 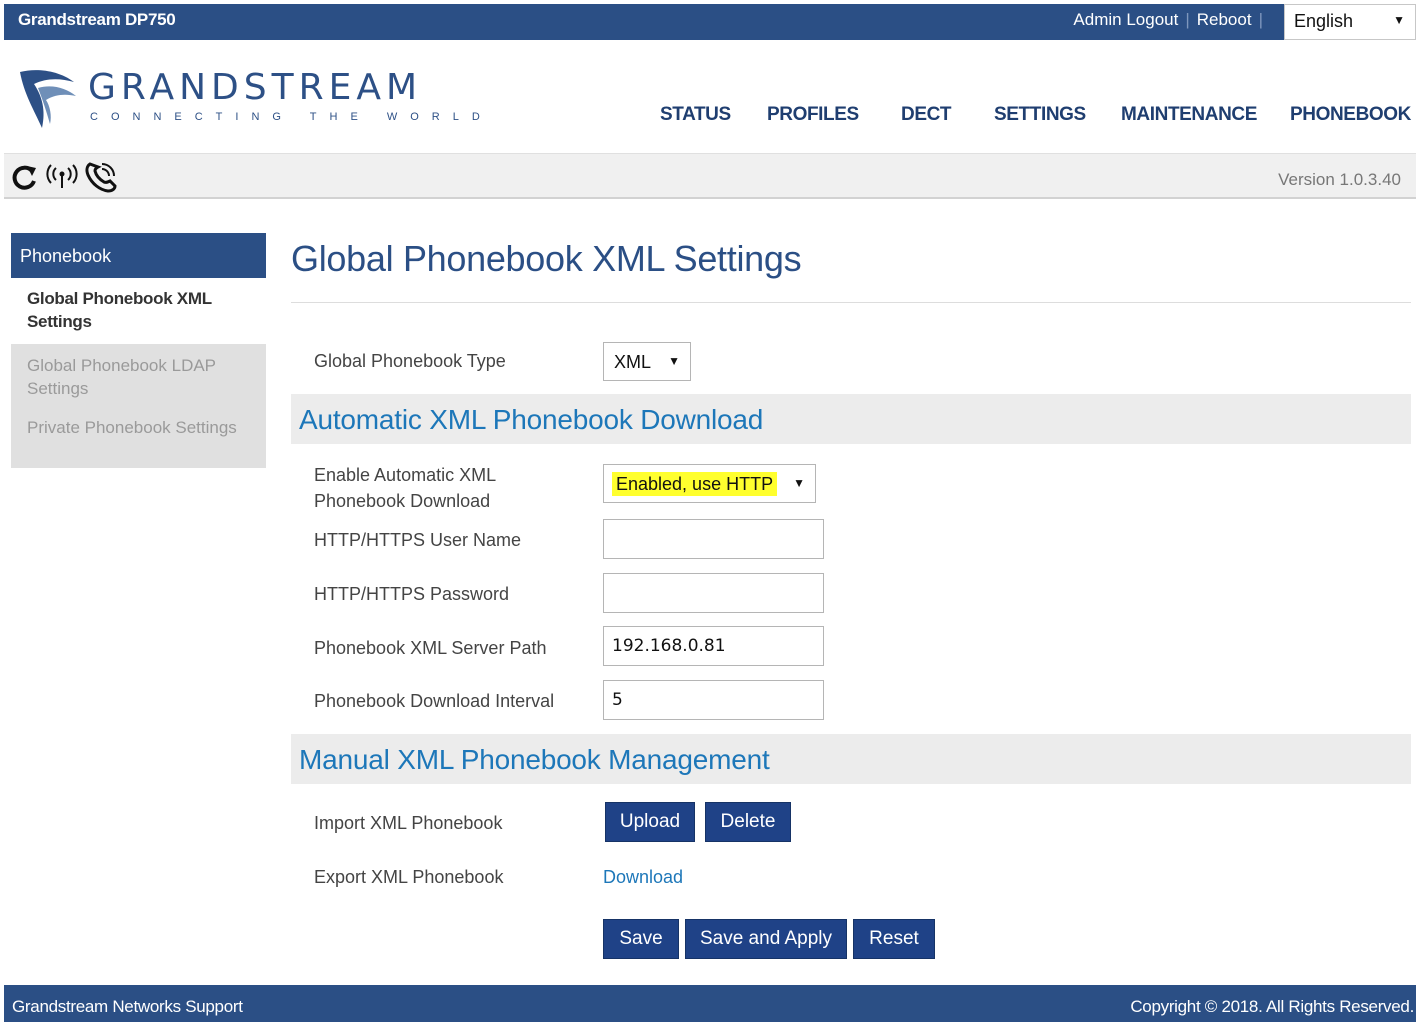 What do you see at coordinates (643, 877) in the screenshot?
I see `download-link: Download` at bounding box center [643, 877].